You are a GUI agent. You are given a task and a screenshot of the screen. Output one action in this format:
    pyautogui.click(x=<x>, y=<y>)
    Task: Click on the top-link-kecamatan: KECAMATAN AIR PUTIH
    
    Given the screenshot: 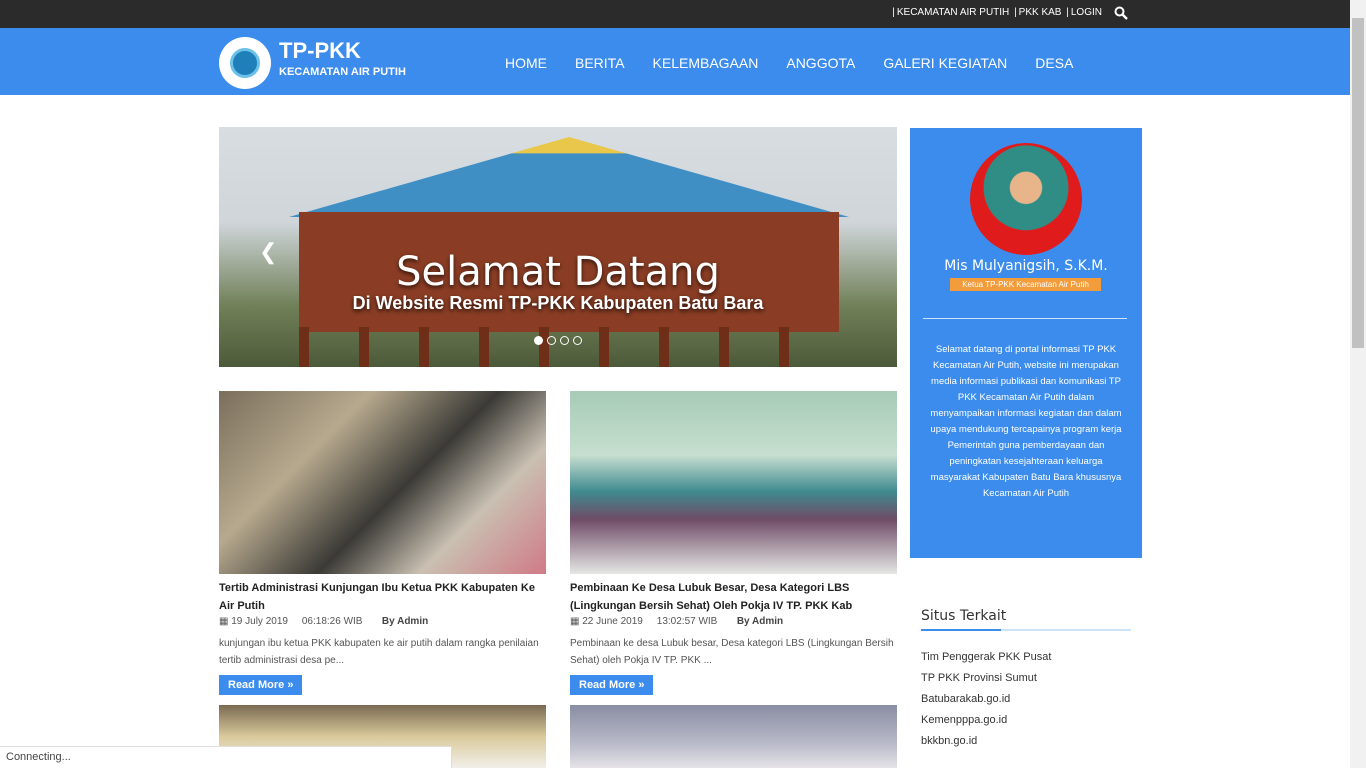 What is the action you would take?
    pyautogui.click(x=953, y=12)
    